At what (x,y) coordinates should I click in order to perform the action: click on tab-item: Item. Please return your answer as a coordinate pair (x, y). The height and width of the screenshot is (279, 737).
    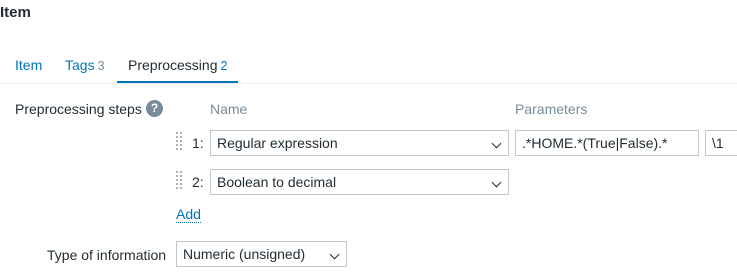
    Looking at the image, I should click on (28, 65).